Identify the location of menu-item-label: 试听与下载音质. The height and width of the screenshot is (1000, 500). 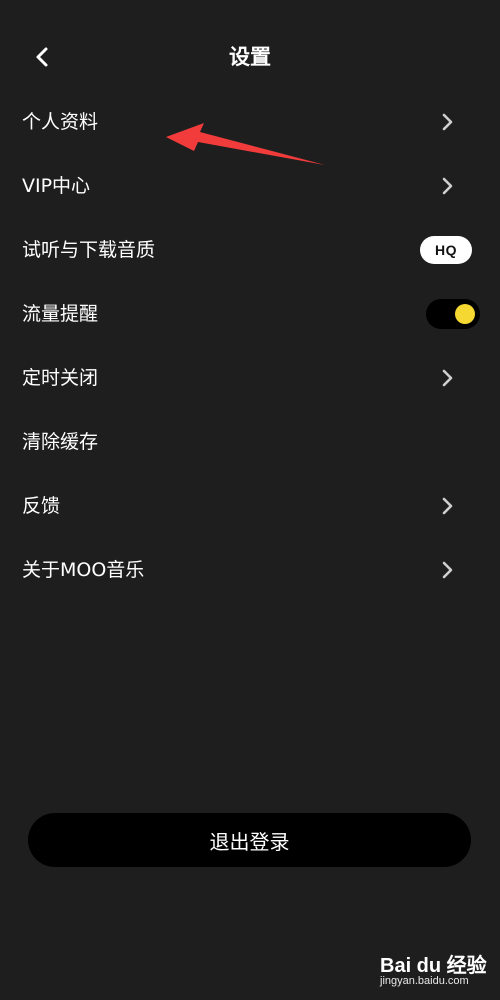
(89, 250).